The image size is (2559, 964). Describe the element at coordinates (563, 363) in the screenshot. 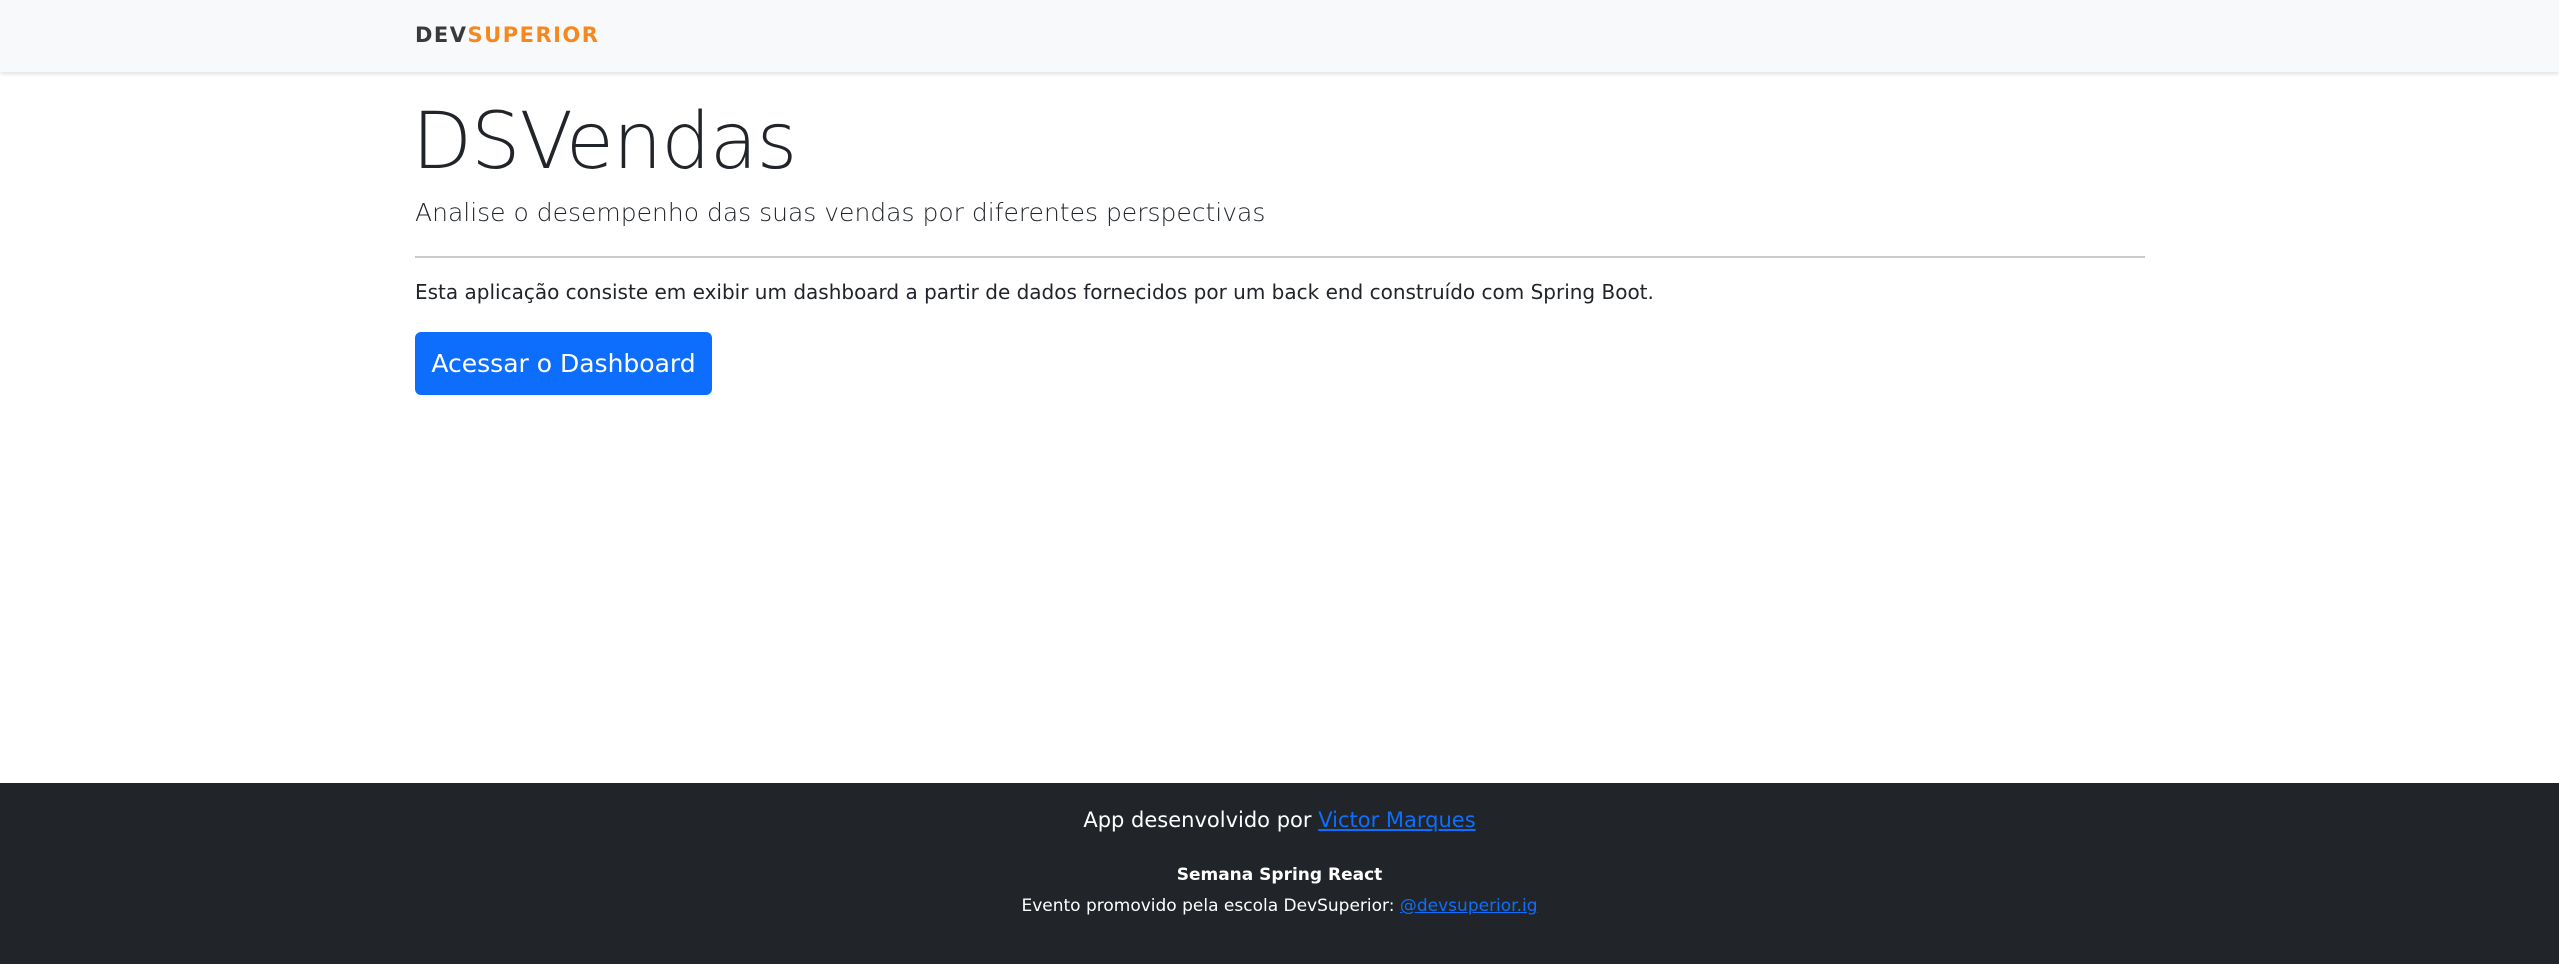

I see `access-dashboard-button: Acessar o Dashboard` at that location.